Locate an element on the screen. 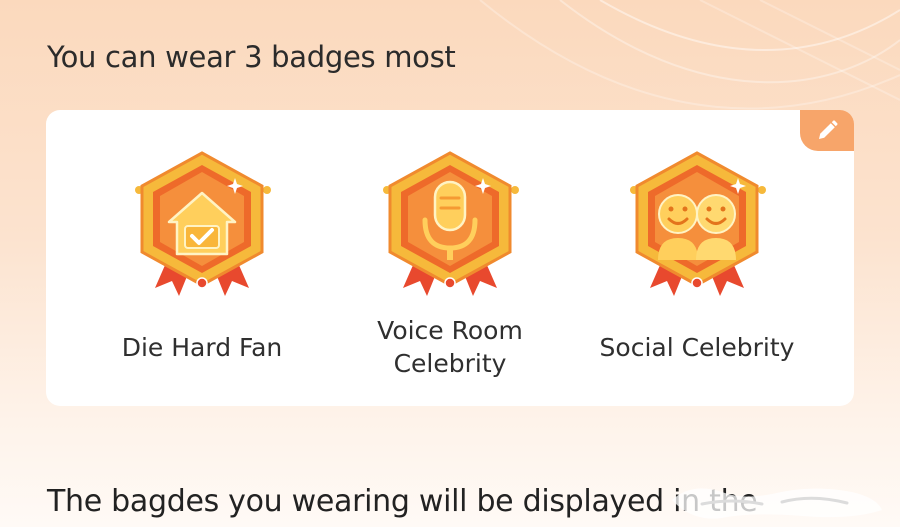  badge-social-celebrity: Social Celebrity is located at coordinates (697, 273).